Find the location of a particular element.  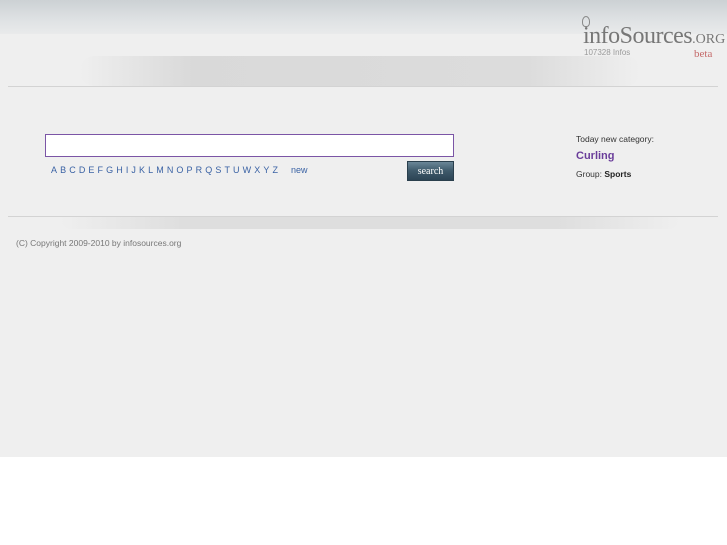

letter-link-t: T is located at coordinates (227, 170).